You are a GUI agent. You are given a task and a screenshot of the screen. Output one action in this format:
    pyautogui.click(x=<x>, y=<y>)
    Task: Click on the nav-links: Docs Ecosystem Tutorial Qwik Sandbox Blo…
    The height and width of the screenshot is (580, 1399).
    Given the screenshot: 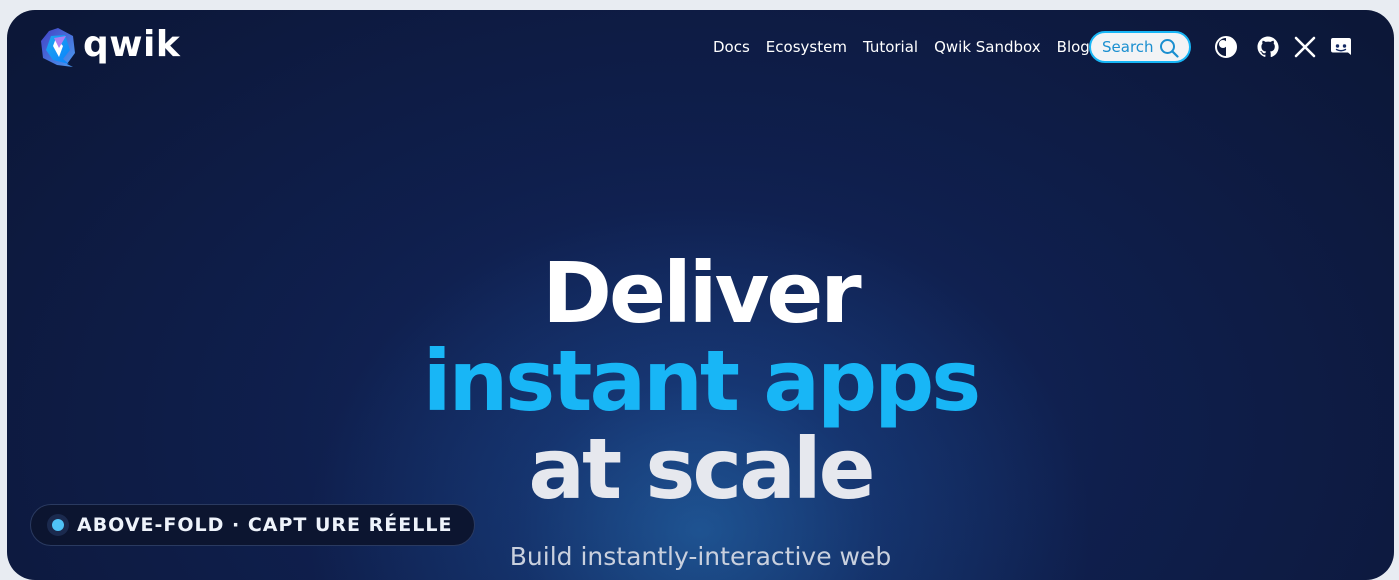 What is the action you would take?
    pyautogui.click(x=909, y=47)
    